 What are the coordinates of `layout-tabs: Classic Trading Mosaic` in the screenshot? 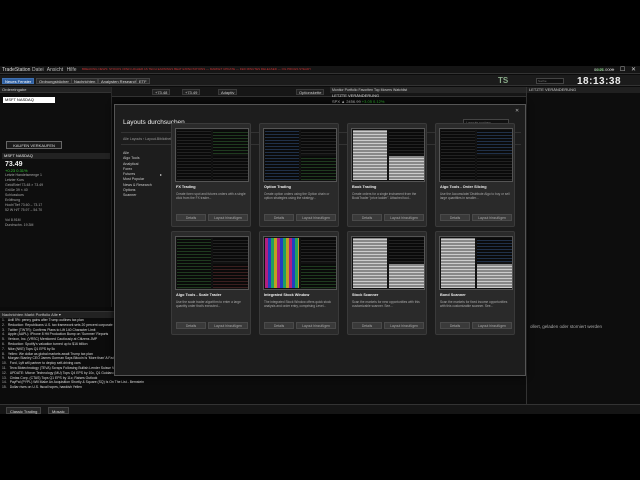 It's located at (320, 409).